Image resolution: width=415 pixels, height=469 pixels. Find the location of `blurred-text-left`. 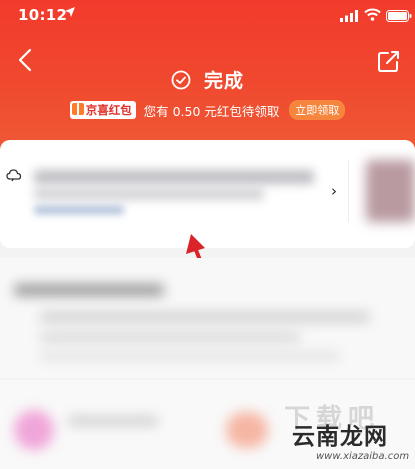

blurred-text-left is located at coordinates (113, 421).